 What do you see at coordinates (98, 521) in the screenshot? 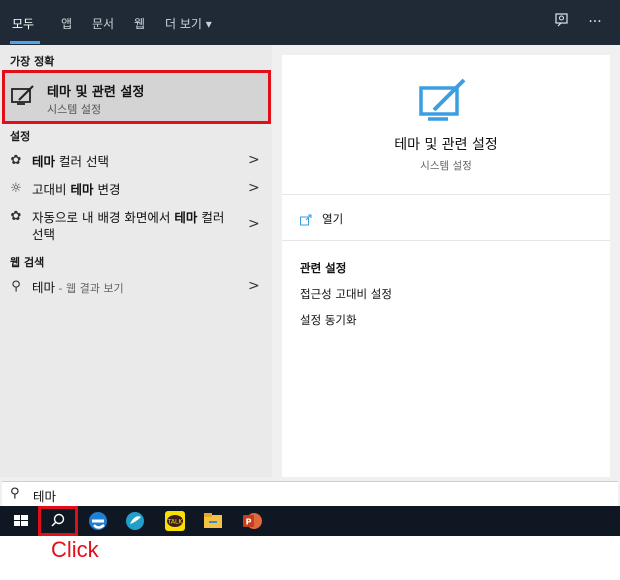
I see `edge-icon` at bounding box center [98, 521].